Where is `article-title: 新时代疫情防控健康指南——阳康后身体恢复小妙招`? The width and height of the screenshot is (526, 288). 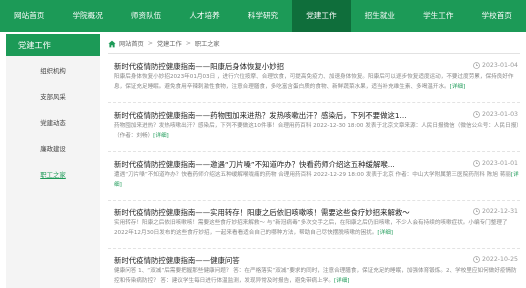
article-title: 新时代疫情防控健康指南——阳康后身体恢复小妙招 is located at coordinates (199, 66).